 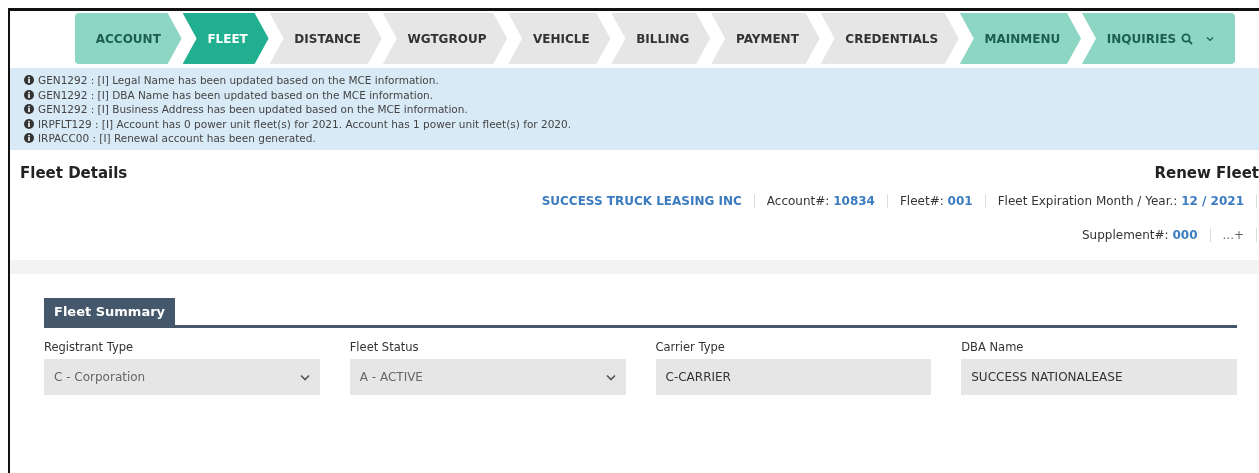 What do you see at coordinates (765, 38) in the screenshot?
I see `wizard-step-tab: PAYMENT` at bounding box center [765, 38].